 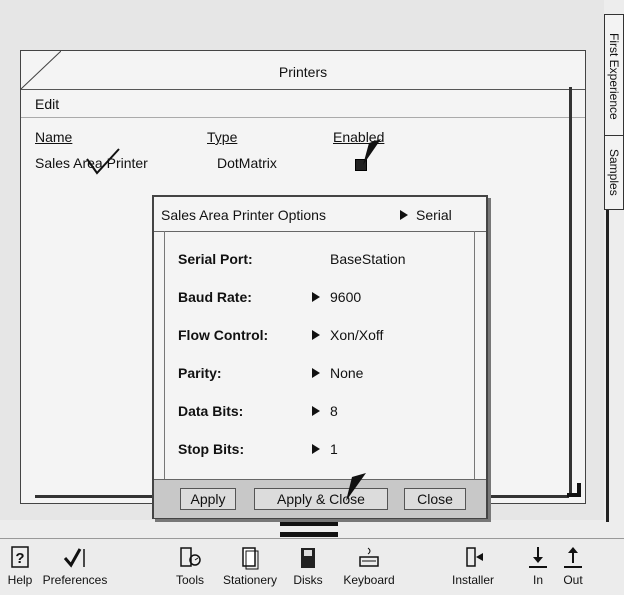 I want to click on options-titlebar: Sales Area Printer Options Serial, so click(x=320, y=214).